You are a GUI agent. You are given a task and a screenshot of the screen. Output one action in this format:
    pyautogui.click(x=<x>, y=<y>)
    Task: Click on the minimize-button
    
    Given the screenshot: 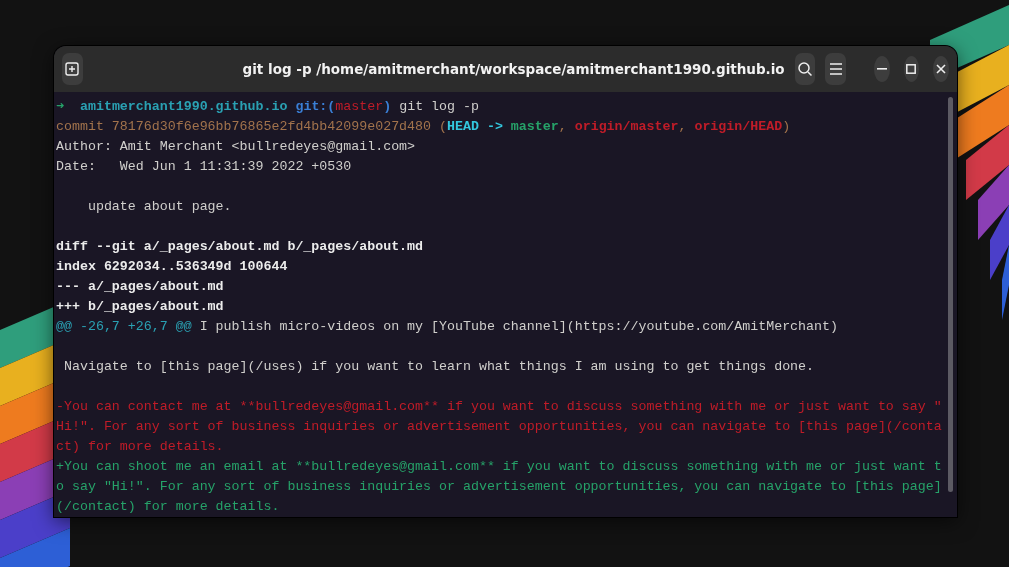 What is the action you would take?
    pyautogui.click(x=881, y=69)
    